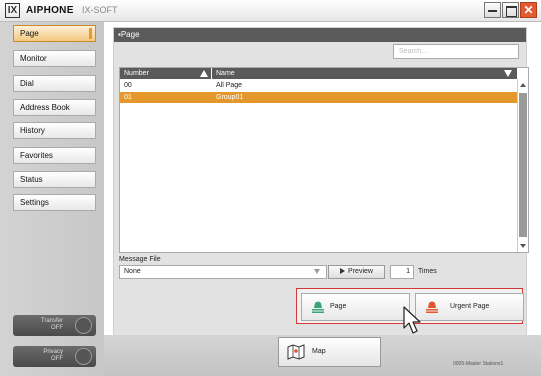 The height and width of the screenshot is (376, 541). What do you see at coordinates (204, 73) in the screenshot?
I see `sort-asc-icon` at bounding box center [204, 73].